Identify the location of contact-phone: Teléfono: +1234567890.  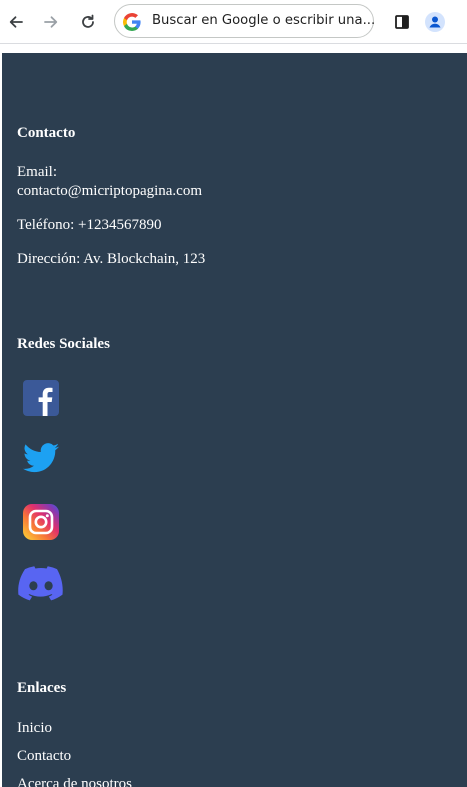
(89, 225).